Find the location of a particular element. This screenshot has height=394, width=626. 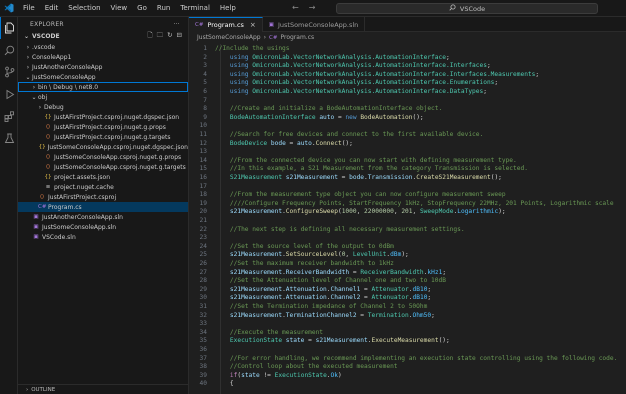

code-token: = is located at coordinates (355, 272).